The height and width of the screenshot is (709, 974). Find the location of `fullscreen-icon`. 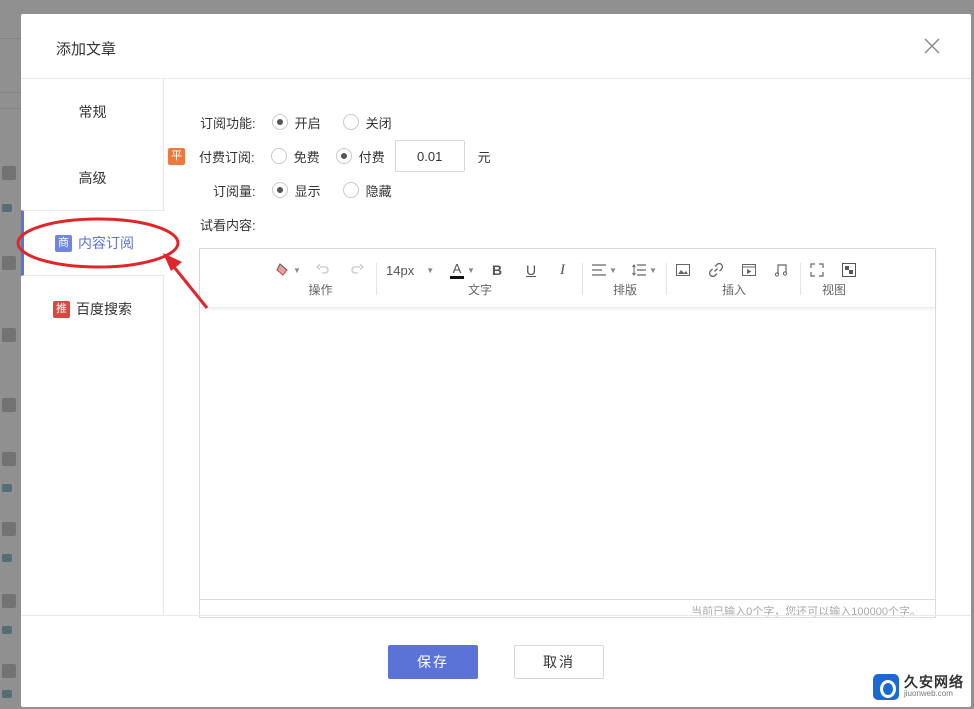

fullscreen-icon is located at coordinates (817, 270).